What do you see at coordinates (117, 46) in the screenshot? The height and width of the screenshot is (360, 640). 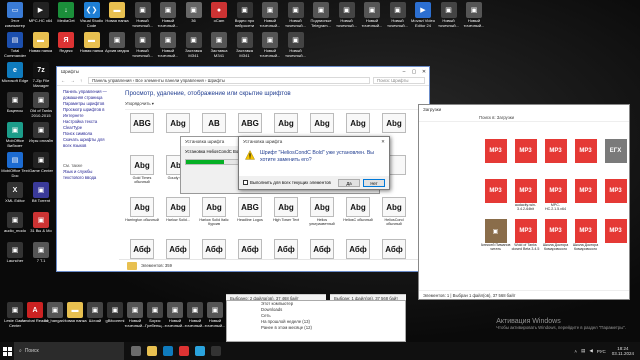 I see `desktop-icon: ▣ Архив медиа` at bounding box center [117, 46].